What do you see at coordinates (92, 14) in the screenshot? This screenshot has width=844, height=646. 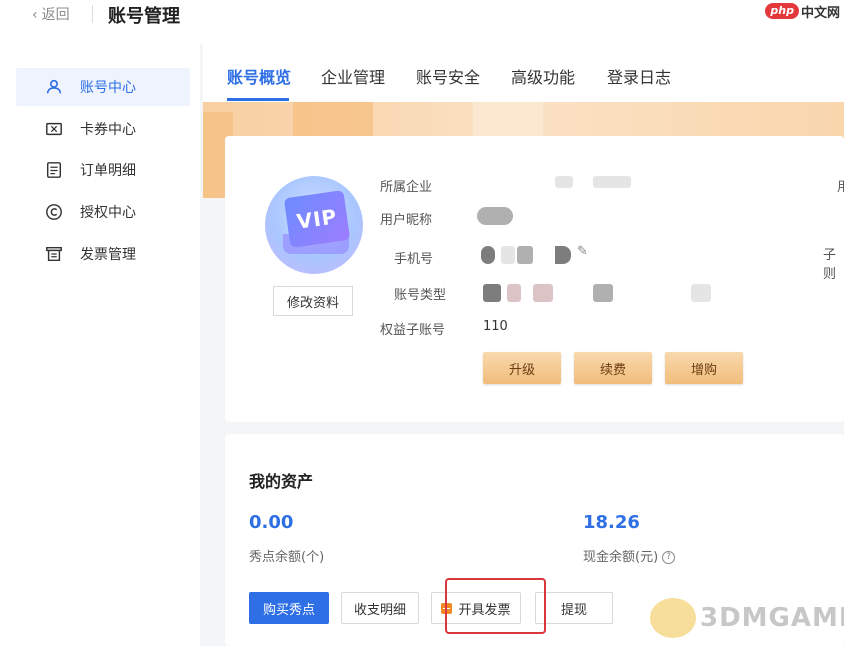 I see `divider` at bounding box center [92, 14].